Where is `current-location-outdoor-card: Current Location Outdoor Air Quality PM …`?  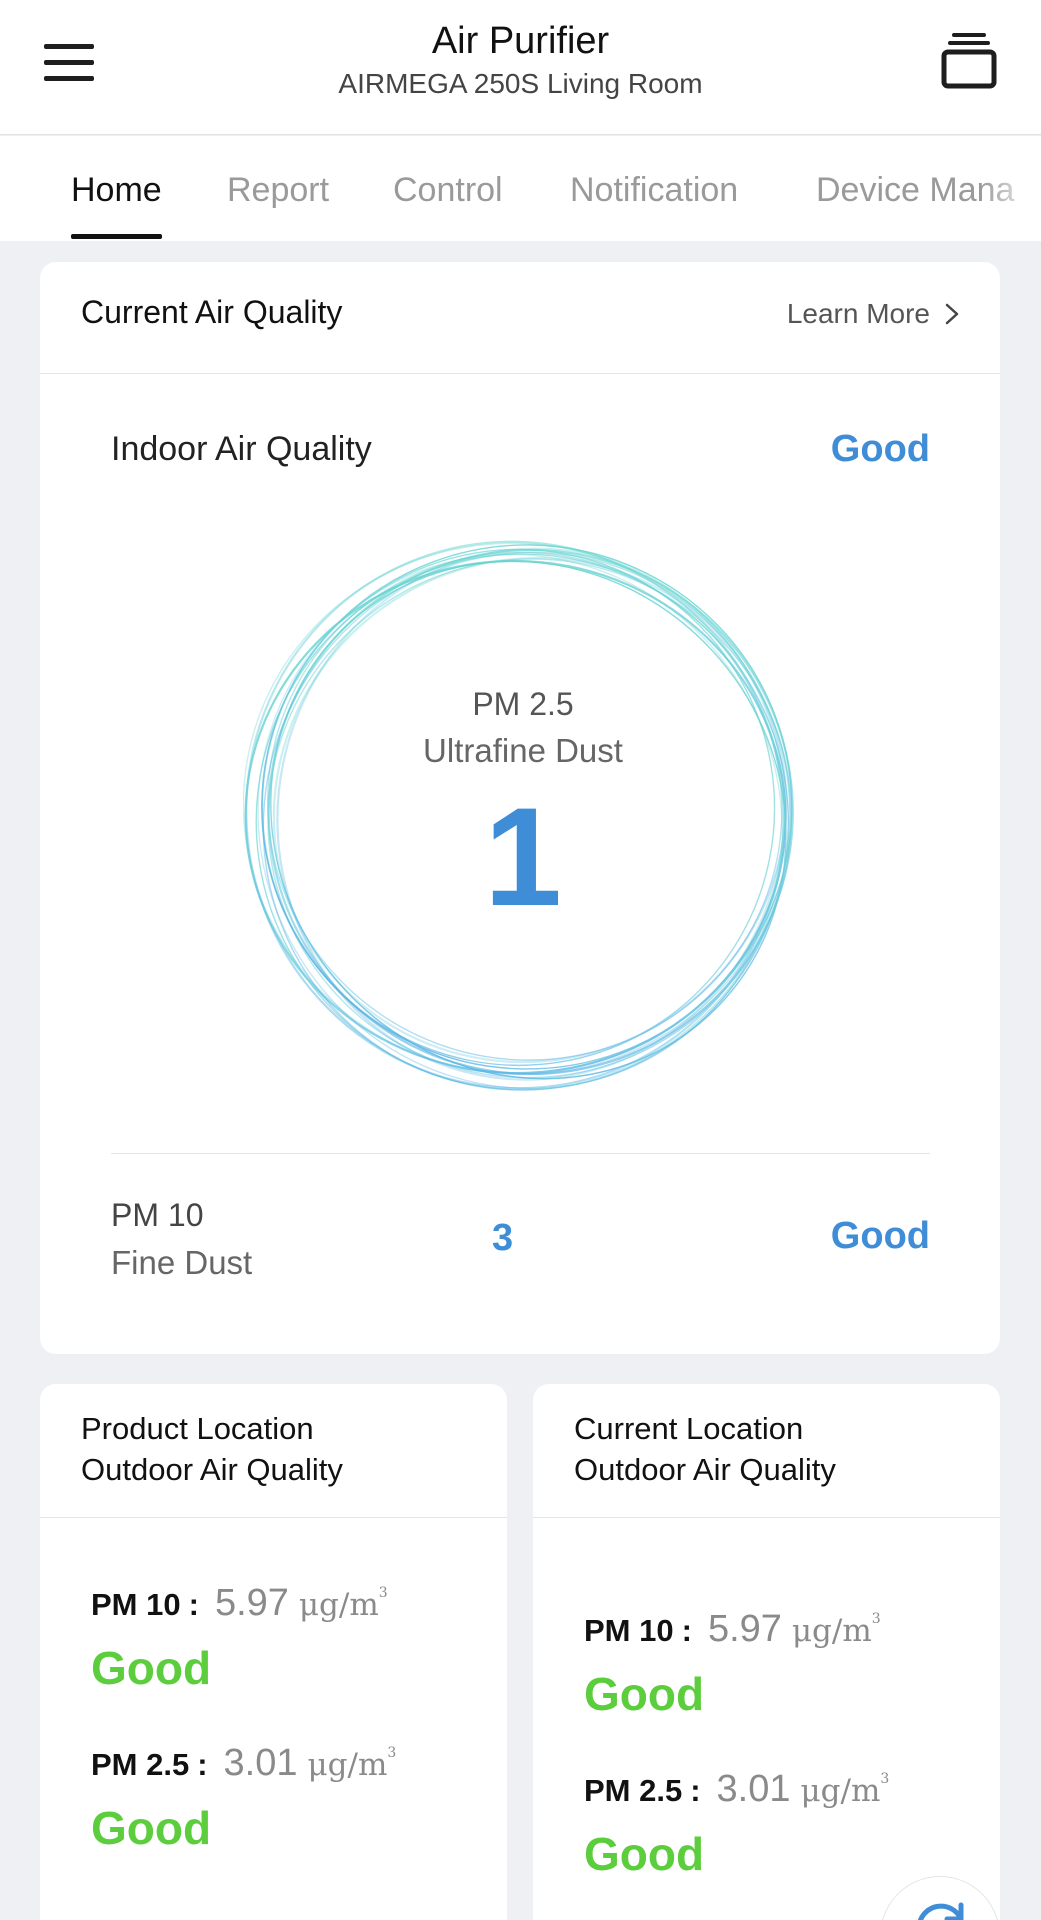 current-location-outdoor-card: Current Location Outdoor Air Quality PM … is located at coordinates (766, 1652).